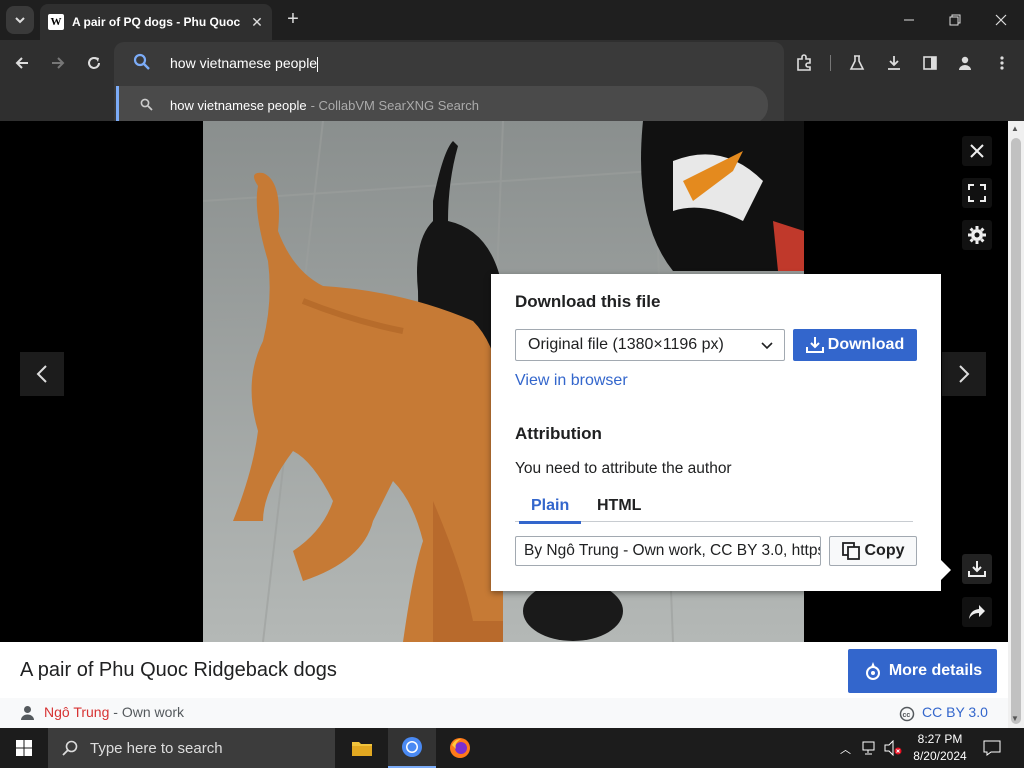 This screenshot has height=768, width=1024. Describe the element at coordinates (550, 510) in the screenshot. I see `tab-plain: Plain` at that location.